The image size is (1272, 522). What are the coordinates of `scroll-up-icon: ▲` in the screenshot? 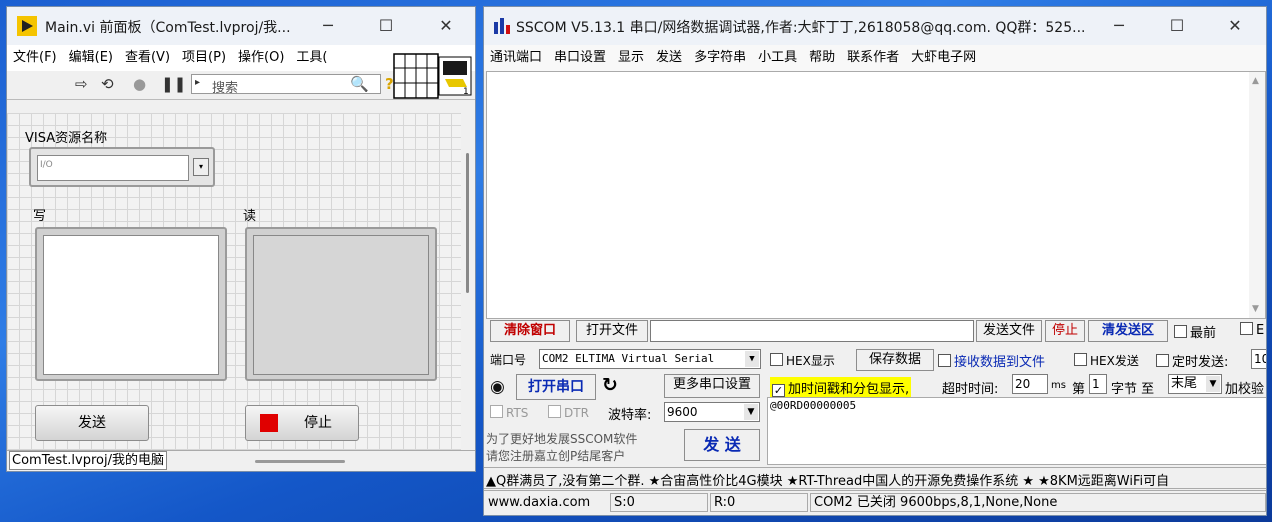 It's located at (1255, 81).